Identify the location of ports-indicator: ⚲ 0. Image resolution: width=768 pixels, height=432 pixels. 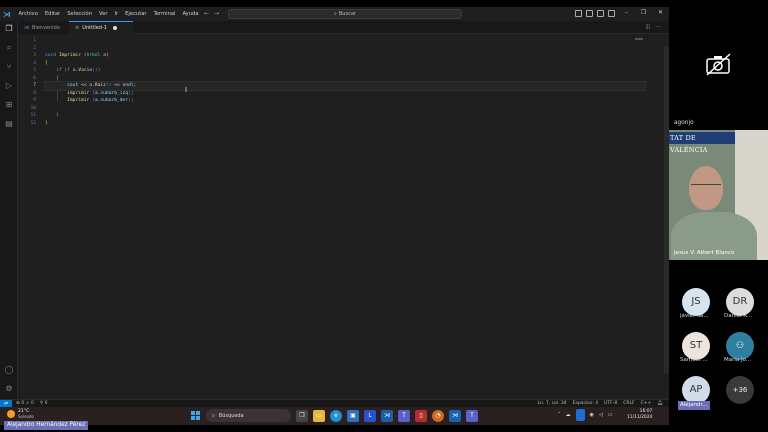
(44, 403).